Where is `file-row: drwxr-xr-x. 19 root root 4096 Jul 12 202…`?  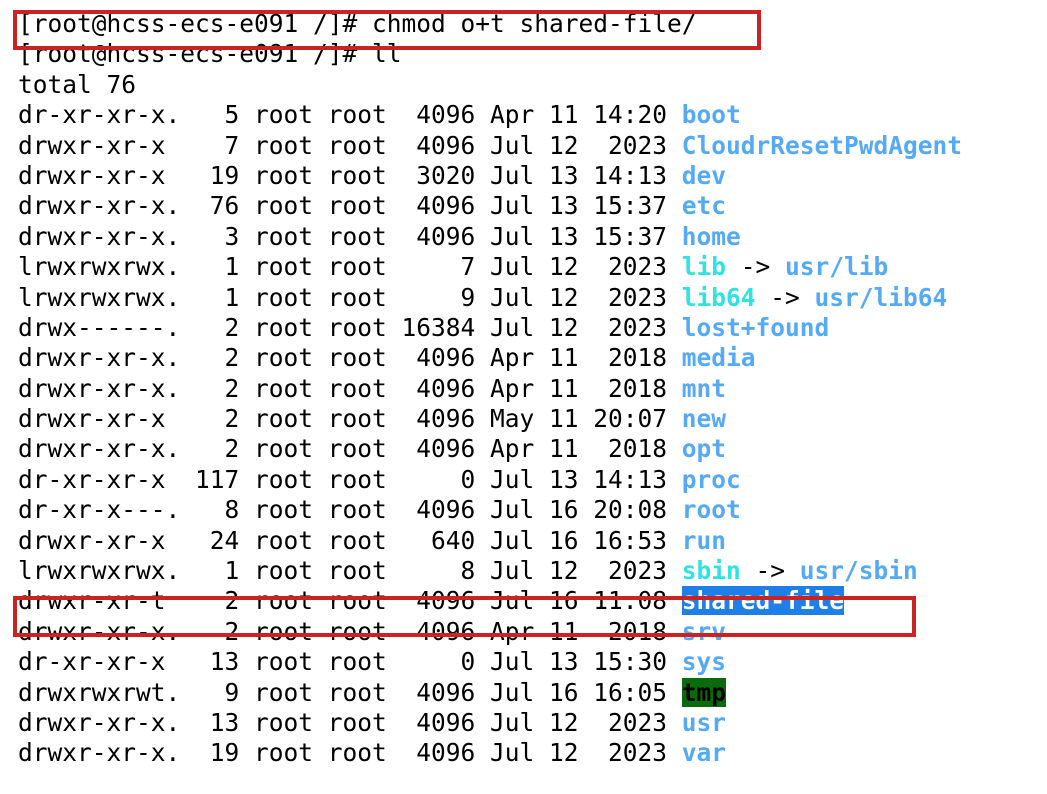
file-row: drwxr-xr-x. 19 root root 4096 Jul 12 202… is located at coordinates (532, 753).